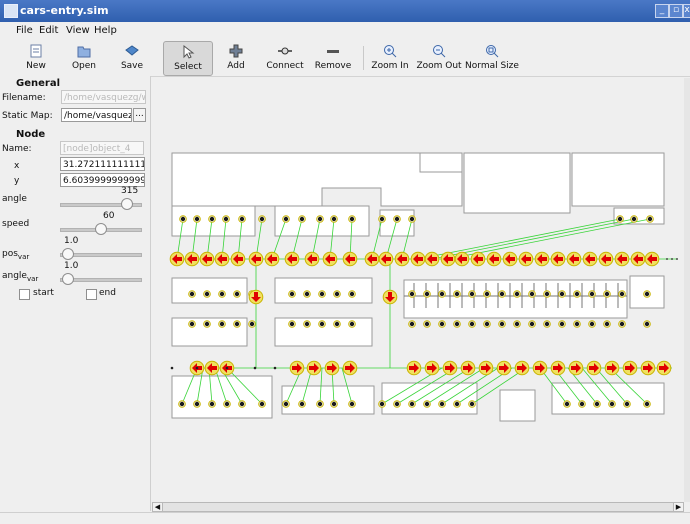 The height and width of the screenshot is (524, 690). I want to click on save-button: Save, so click(132, 57).